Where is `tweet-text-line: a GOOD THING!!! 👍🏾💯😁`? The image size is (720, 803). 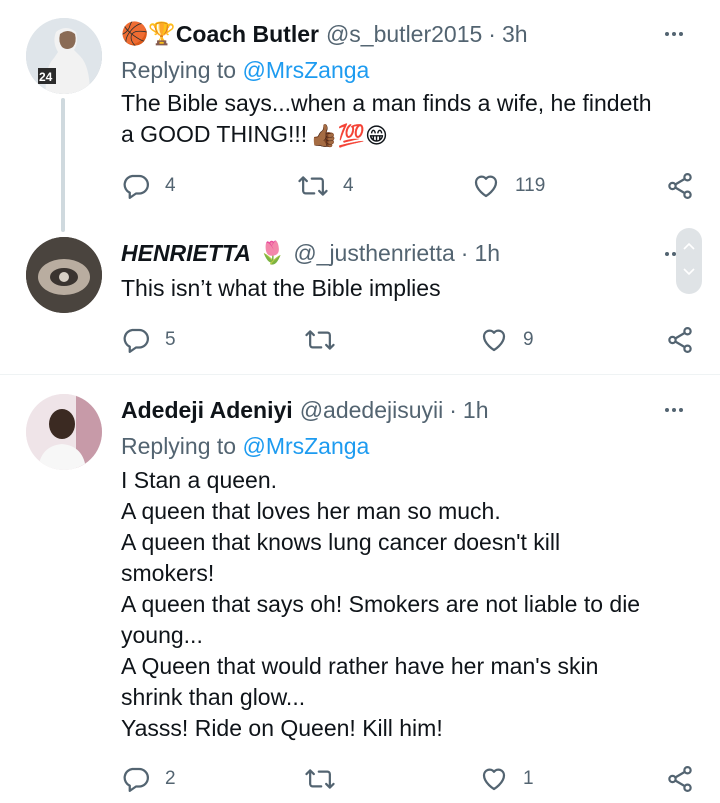 tweet-text-line: a GOOD THING!!! 👍🏾💯😁 is located at coordinates (411, 135).